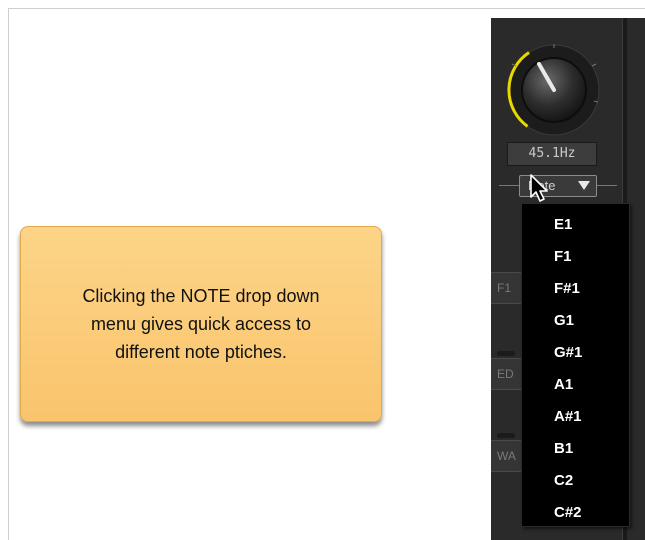  Describe the element at coordinates (575, 481) in the screenshot. I see `note-option-c2: C2` at that location.